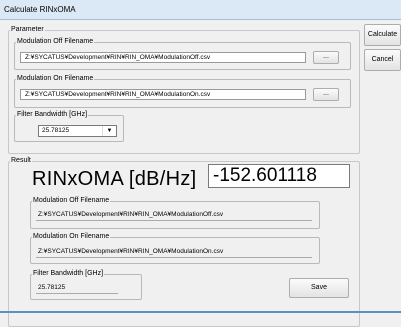 Image resolution: width=401 pixels, height=327 pixels. I want to click on filter-bandwidth-value: 25.78125, so click(56, 130).